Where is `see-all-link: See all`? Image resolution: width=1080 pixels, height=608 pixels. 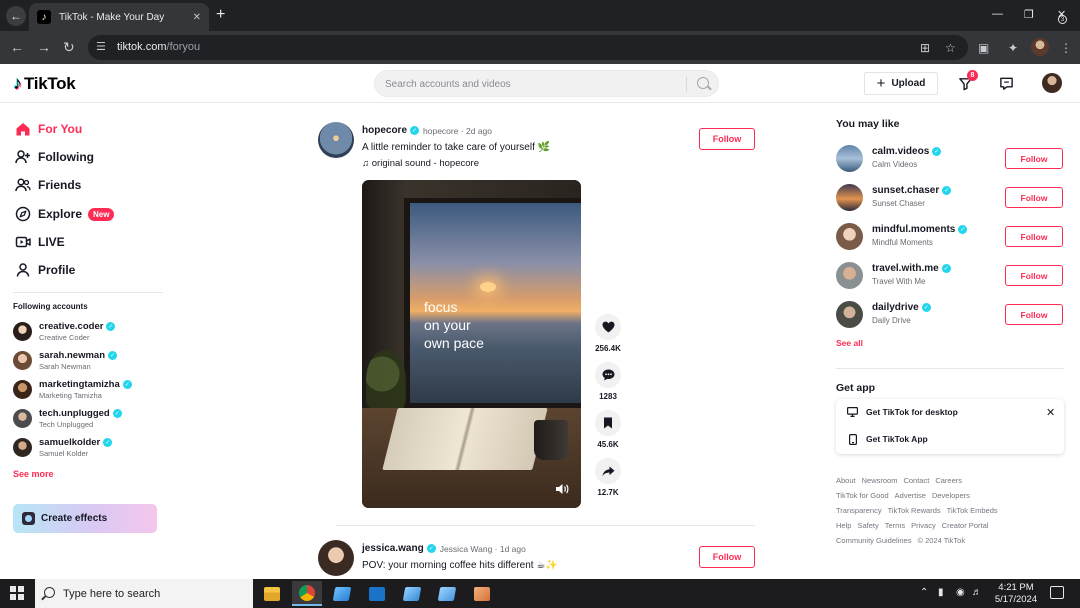 see-all-link: See all is located at coordinates (849, 343).